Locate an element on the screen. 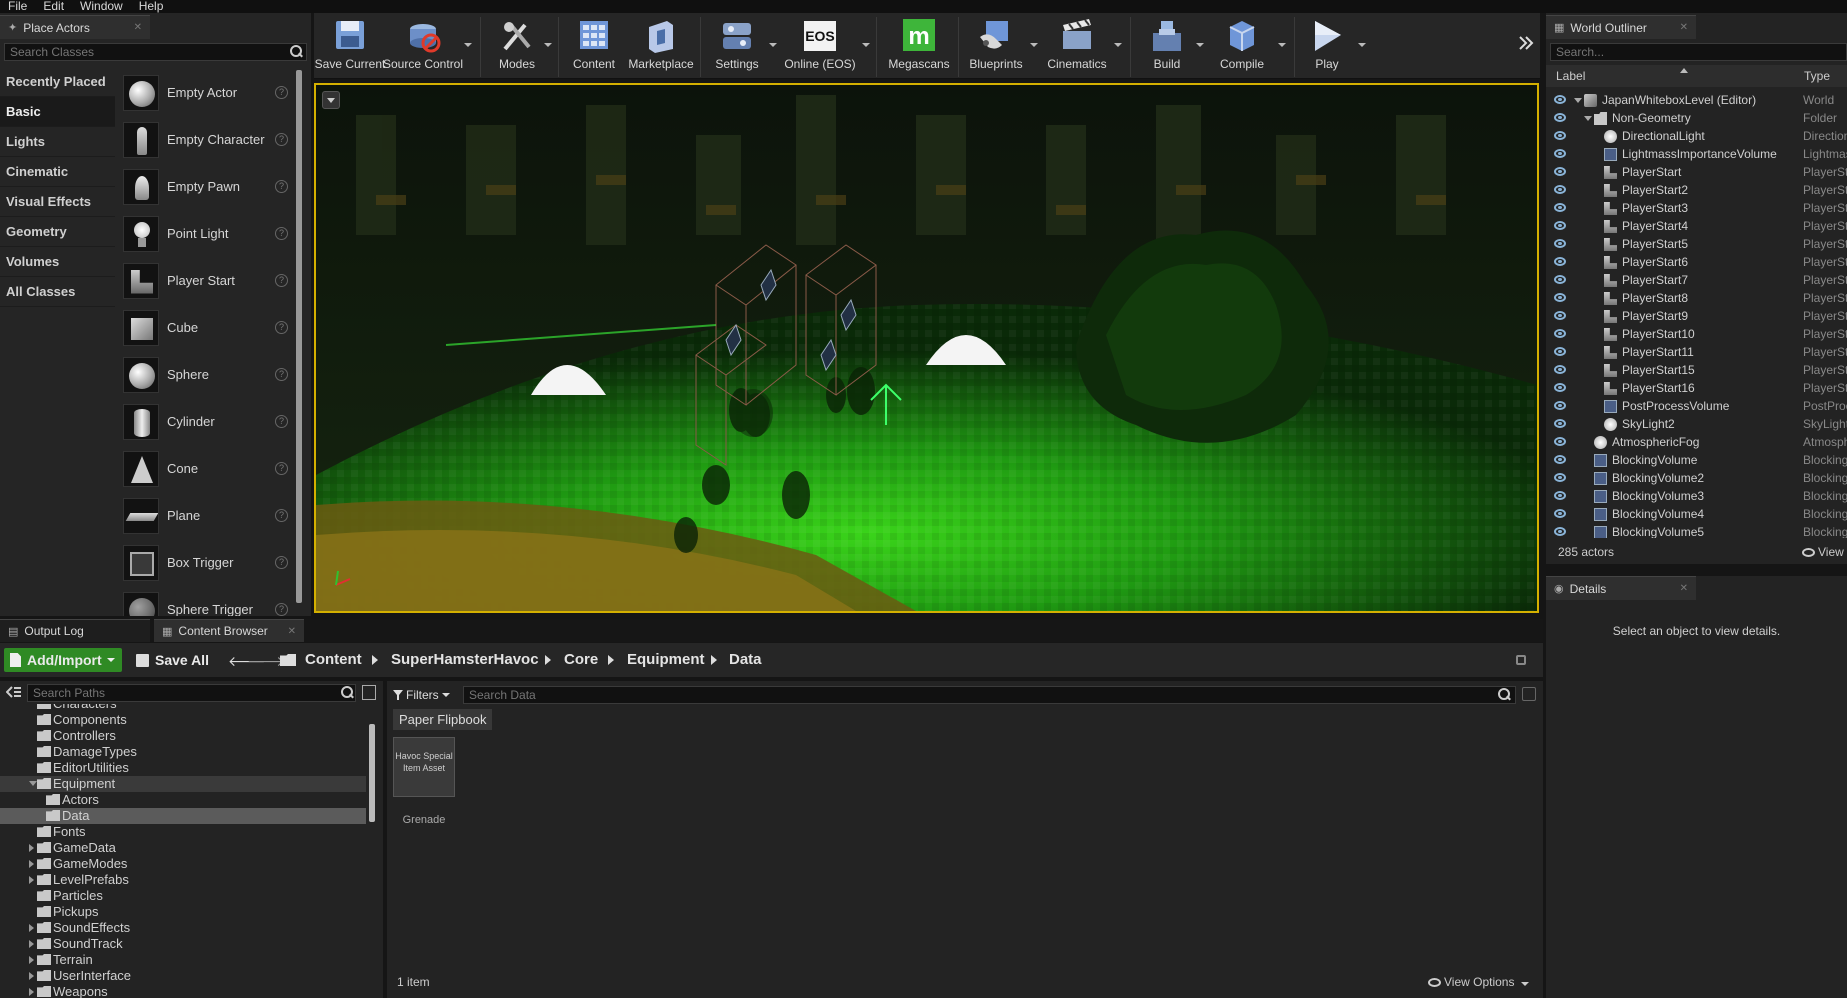 The width and height of the screenshot is (1847, 998). tab-content-browser: ▦ Content Browser ✕ is located at coordinates (229, 630).